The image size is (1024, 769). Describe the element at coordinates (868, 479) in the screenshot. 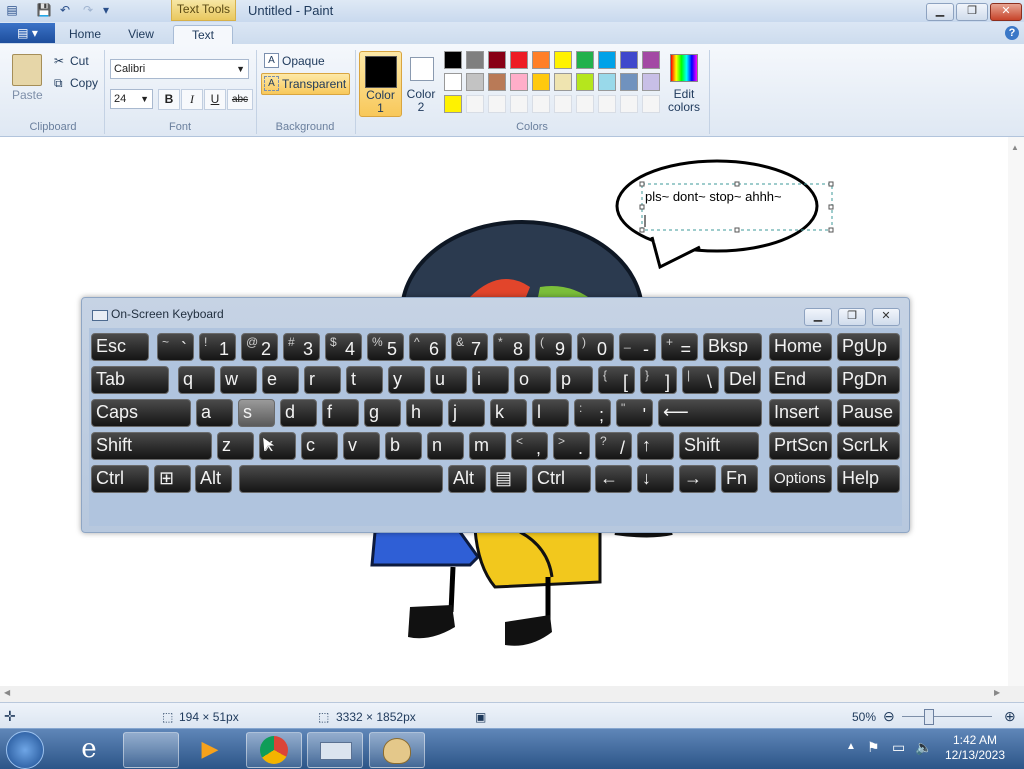

I see `key-4-12: Help` at that location.